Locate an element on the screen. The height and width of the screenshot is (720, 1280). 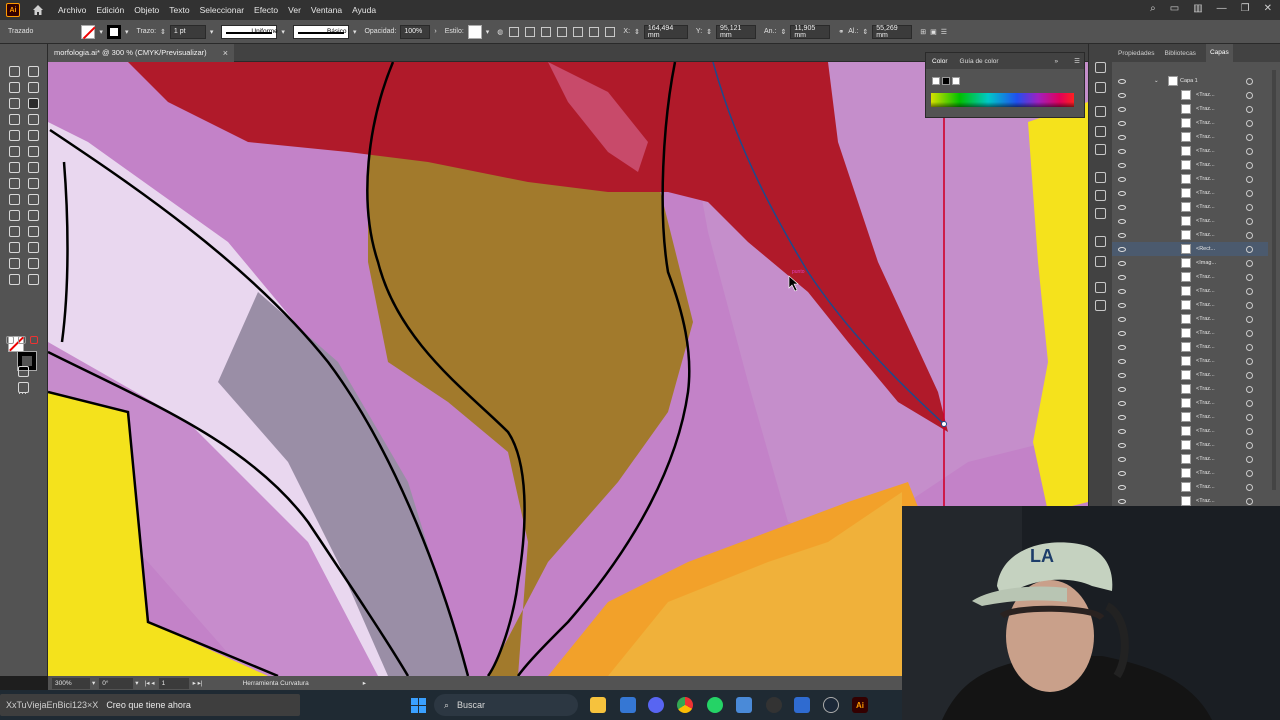
arrange-documents-icon: ▭ is located at coordinates (1174, 8).